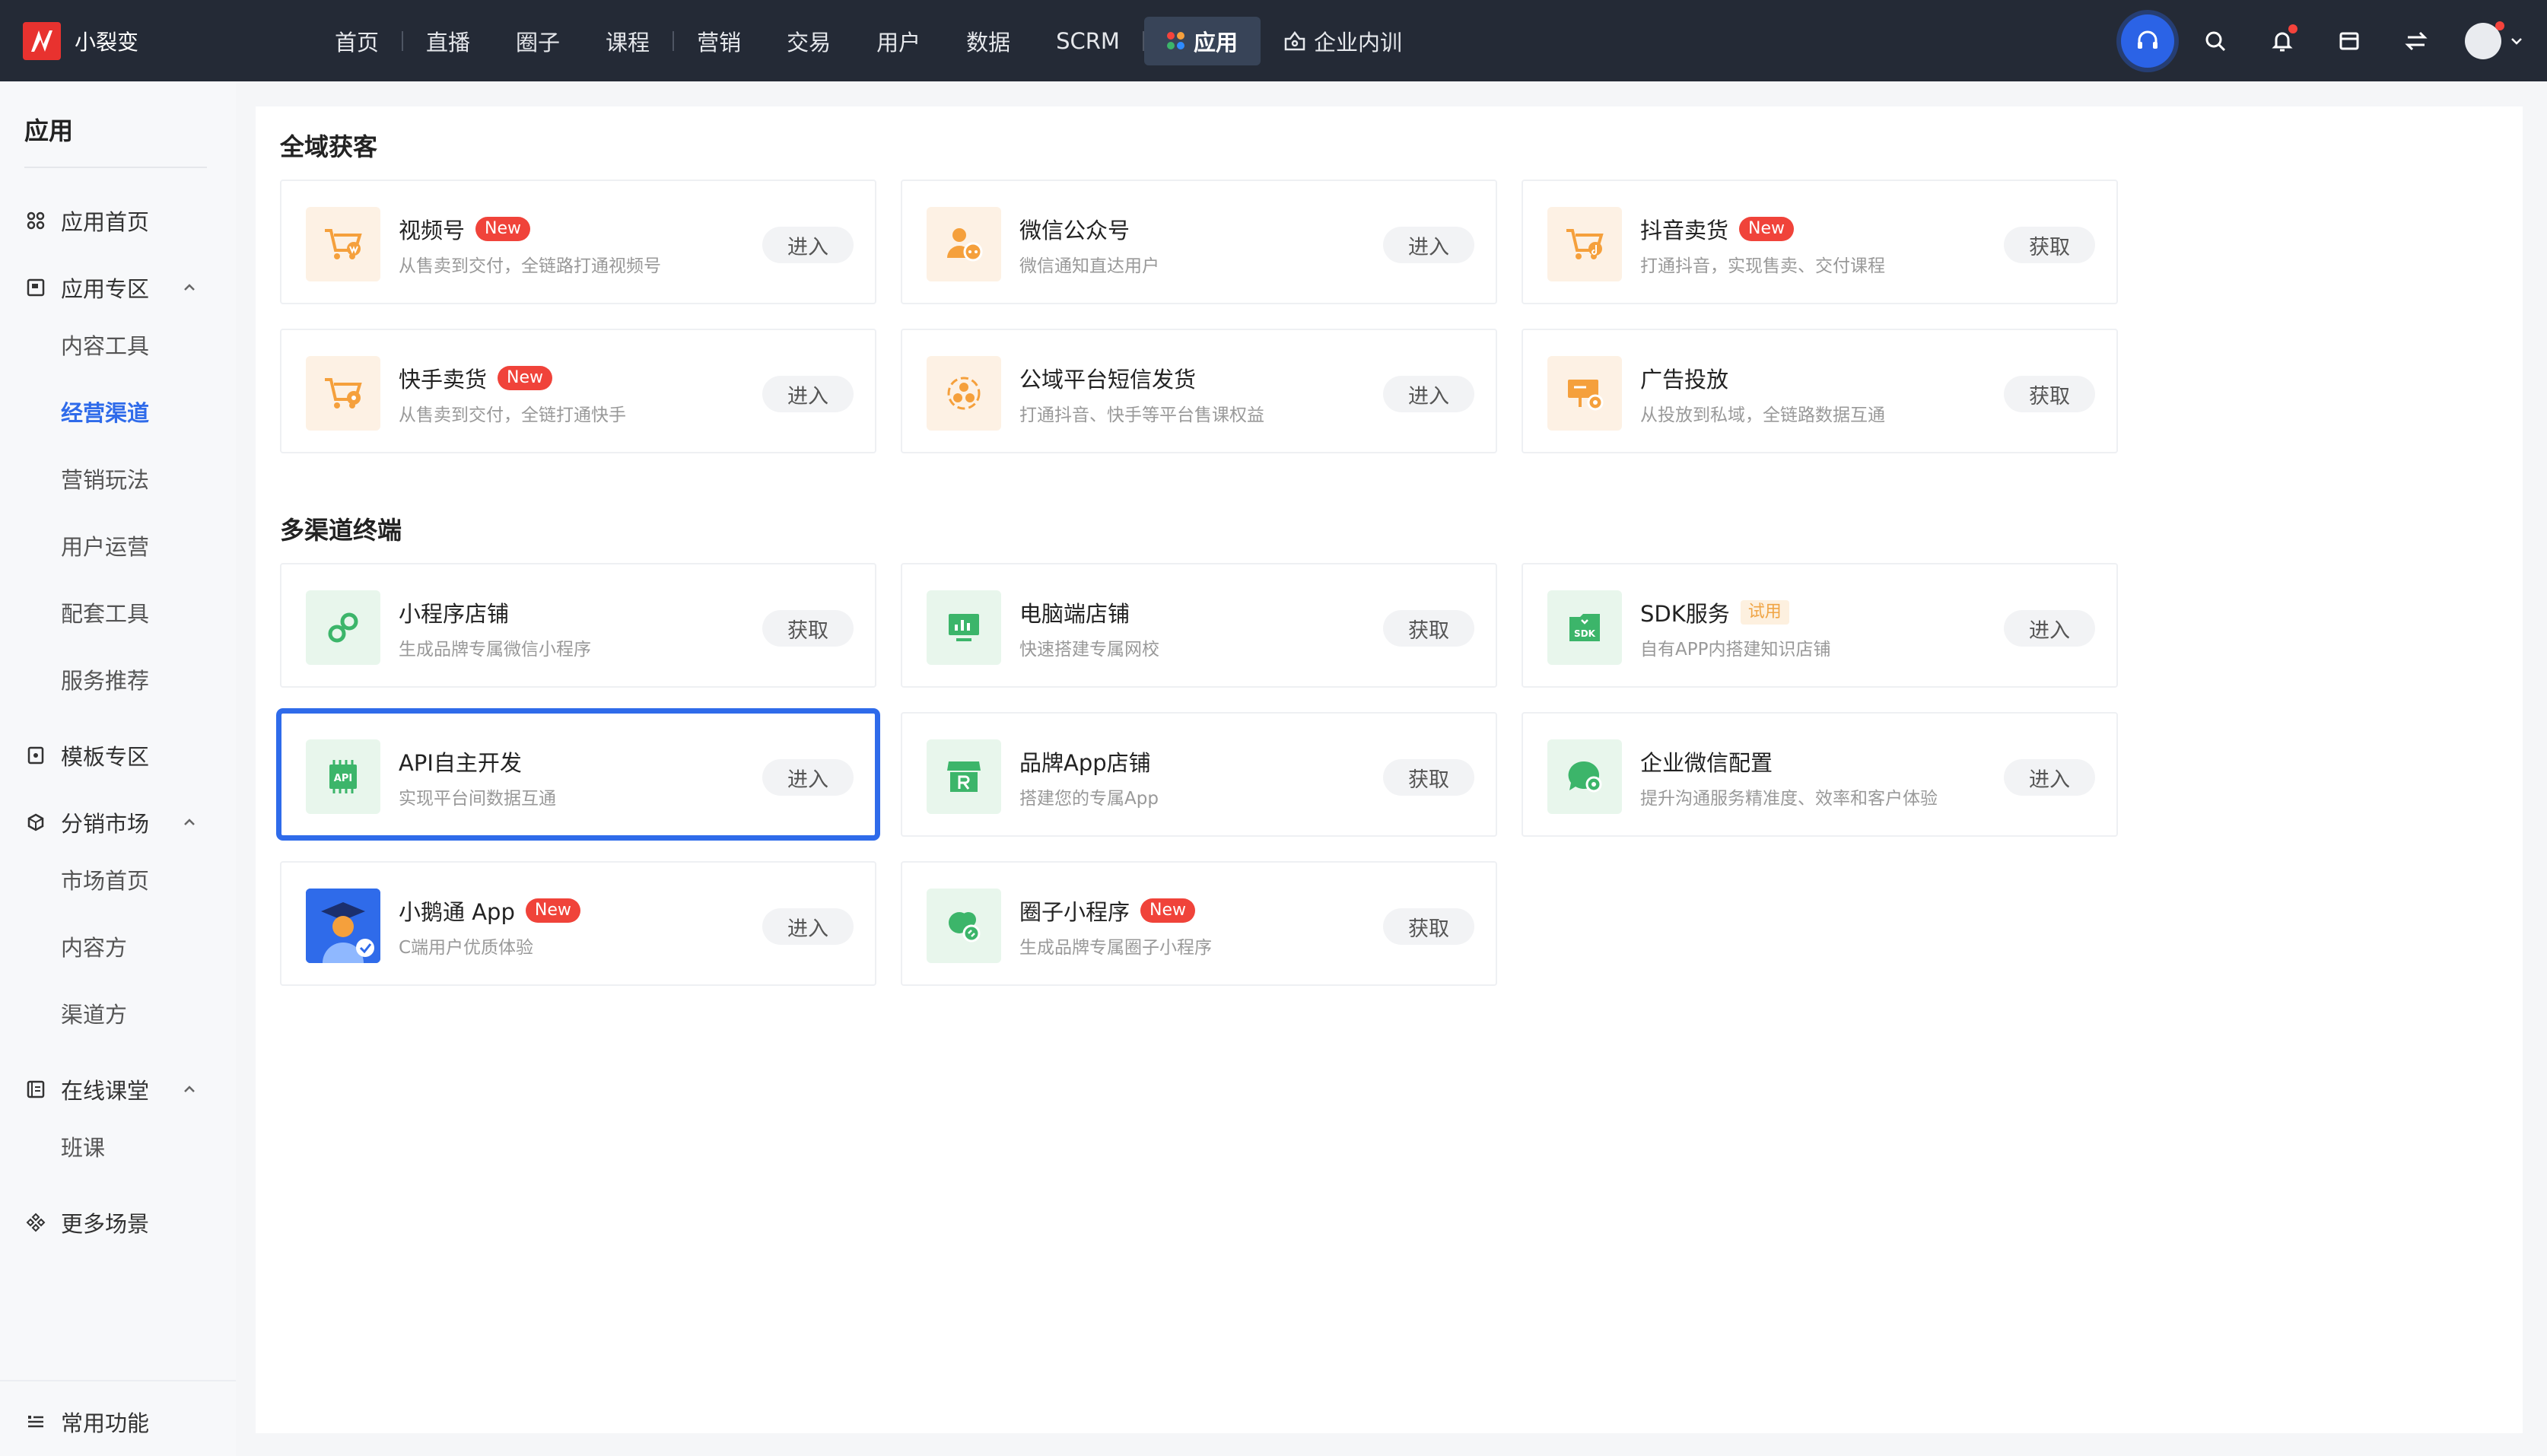  What do you see at coordinates (1820, 625) in the screenshot?
I see `app-card-sdk-service: SDK SDK服务 试用 自有APP内搭建知识店铺 进入` at bounding box center [1820, 625].